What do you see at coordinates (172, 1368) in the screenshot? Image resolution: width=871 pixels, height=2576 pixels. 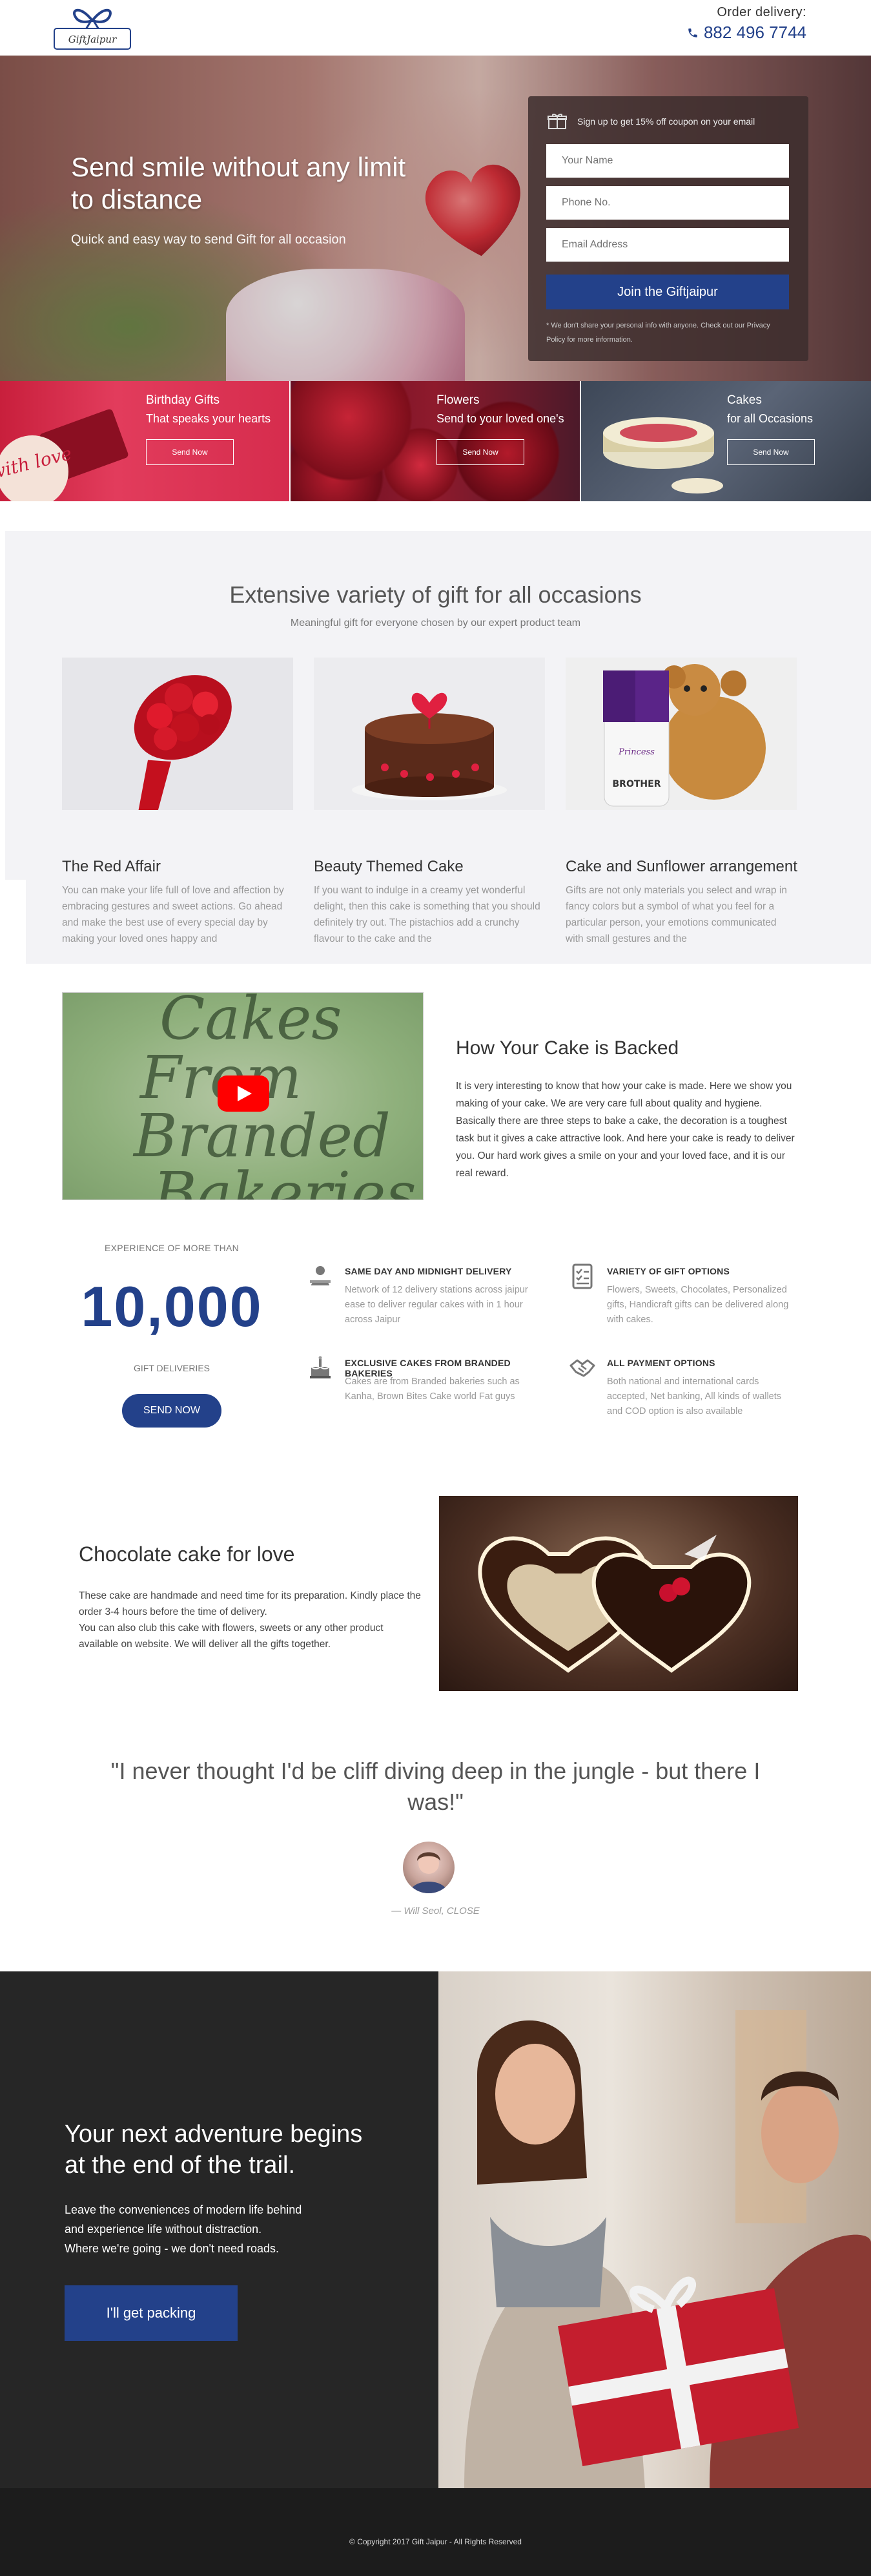 I see `deliveries-label: GIFT DELIVERIES` at bounding box center [172, 1368].